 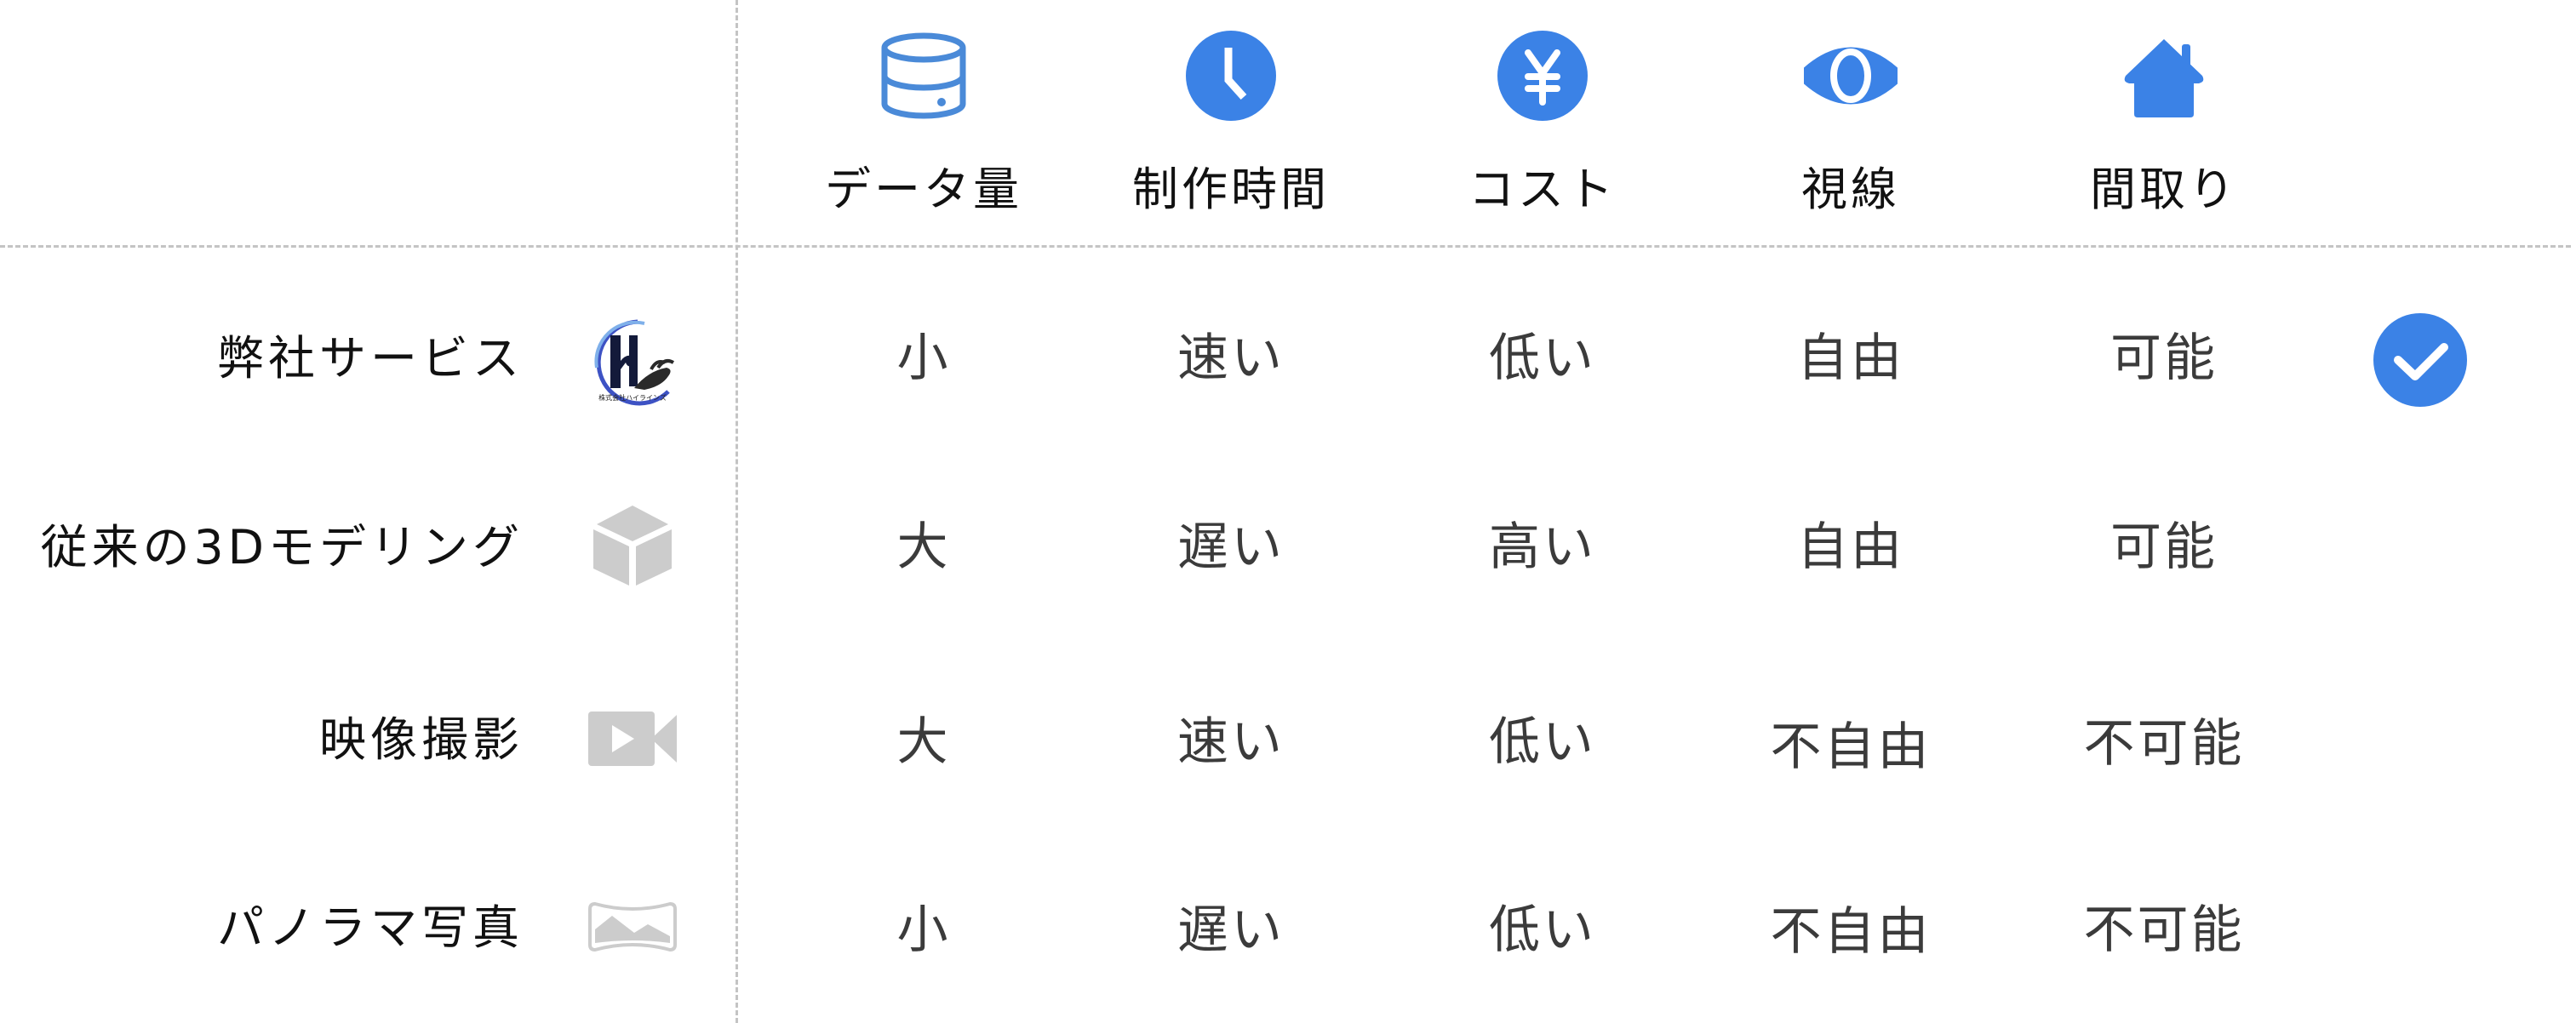 What do you see at coordinates (632, 738) in the screenshot?
I see `video-camera-icon` at bounding box center [632, 738].